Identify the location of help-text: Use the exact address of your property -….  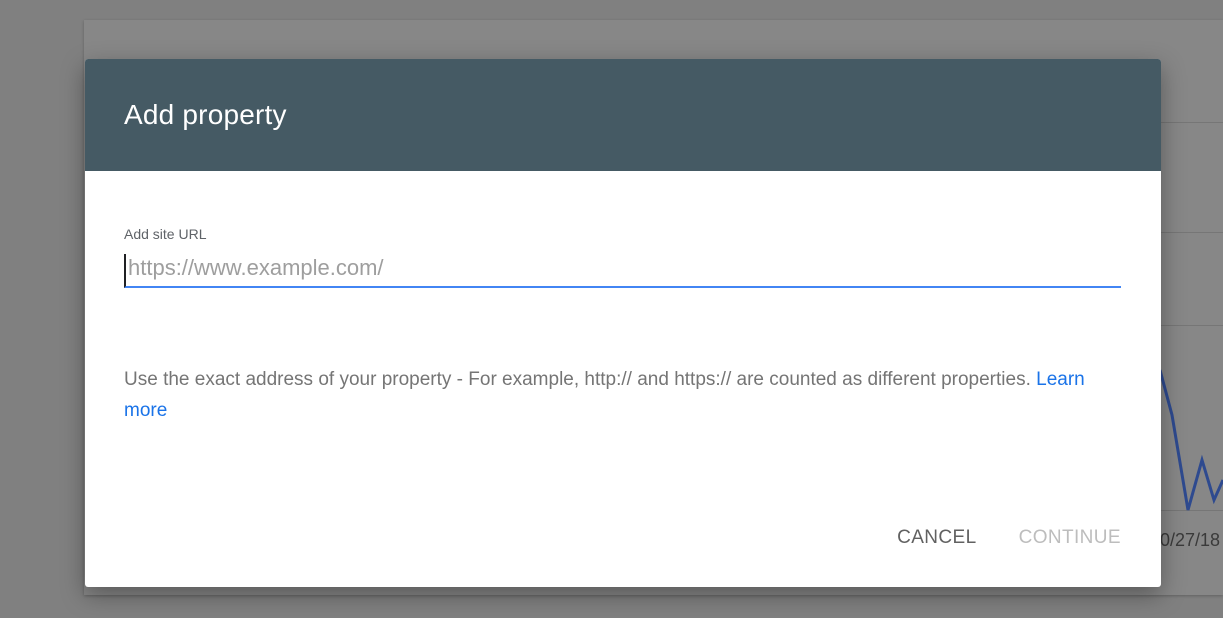
(624, 395).